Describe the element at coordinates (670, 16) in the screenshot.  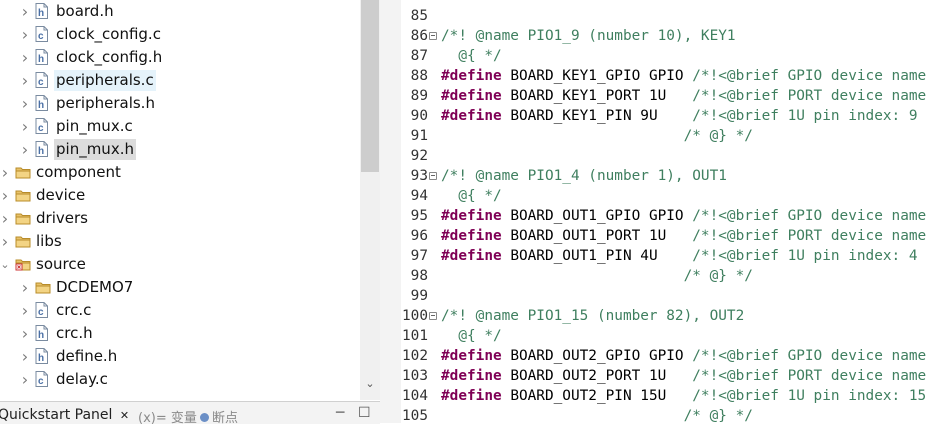
I see `code-line: 85` at that location.